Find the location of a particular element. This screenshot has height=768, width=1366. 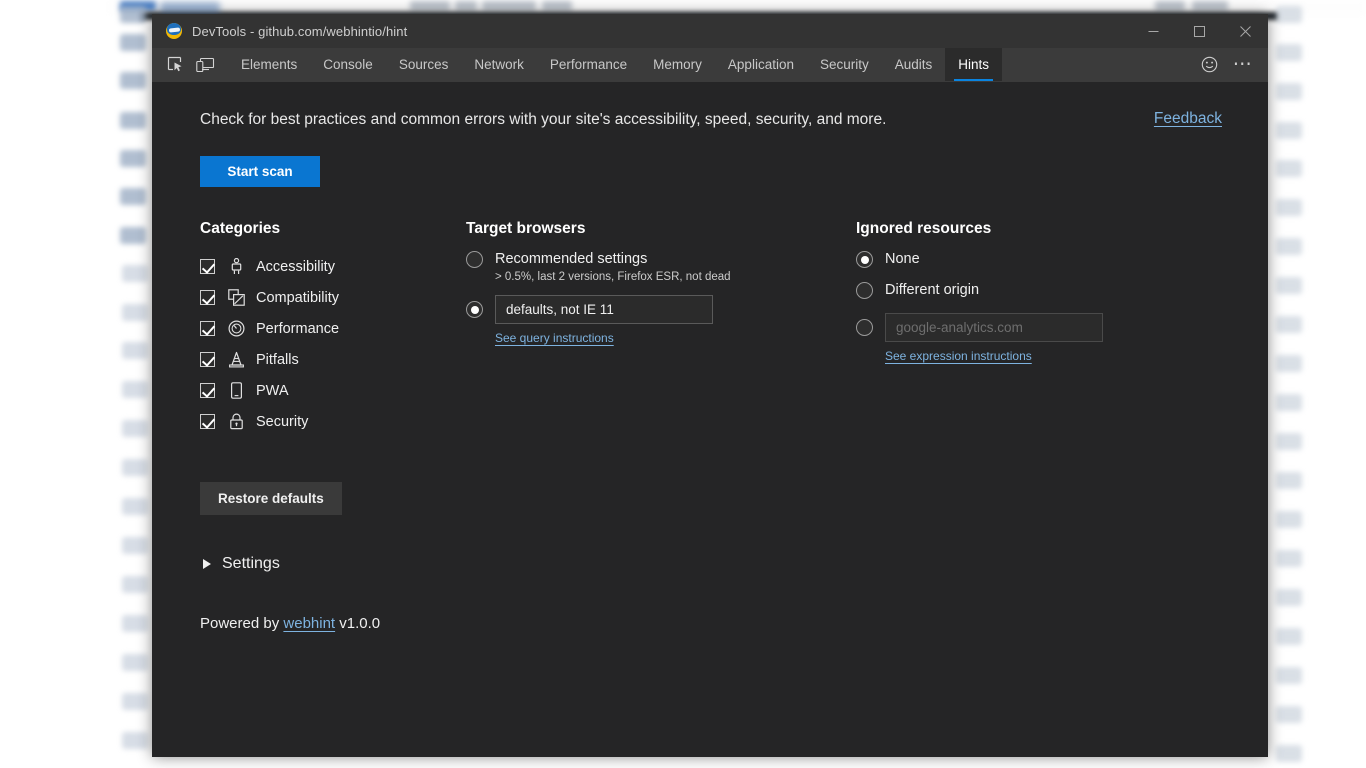

tab-security: Security is located at coordinates (844, 64).